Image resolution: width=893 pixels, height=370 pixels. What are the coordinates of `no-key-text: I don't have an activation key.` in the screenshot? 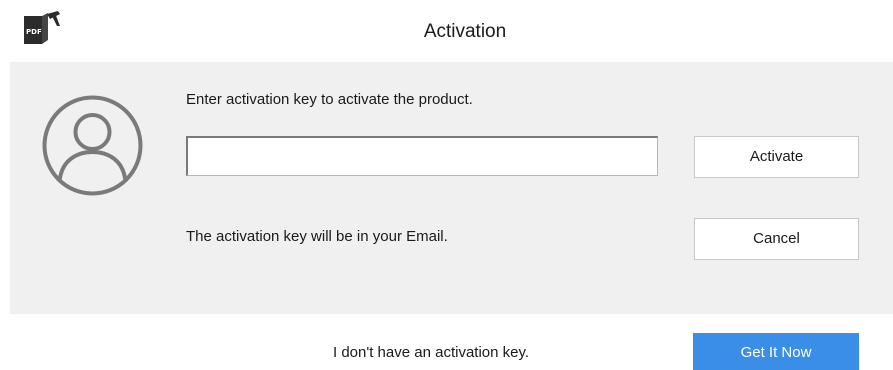 It's located at (431, 352).